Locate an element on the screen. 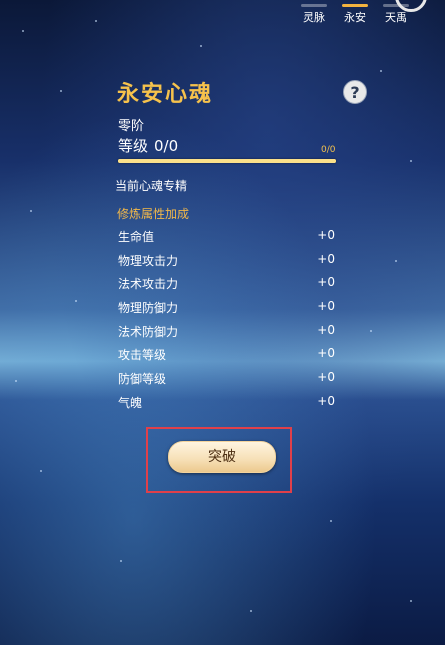  attribute-row: 防御等级 +0 is located at coordinates (226, 380).